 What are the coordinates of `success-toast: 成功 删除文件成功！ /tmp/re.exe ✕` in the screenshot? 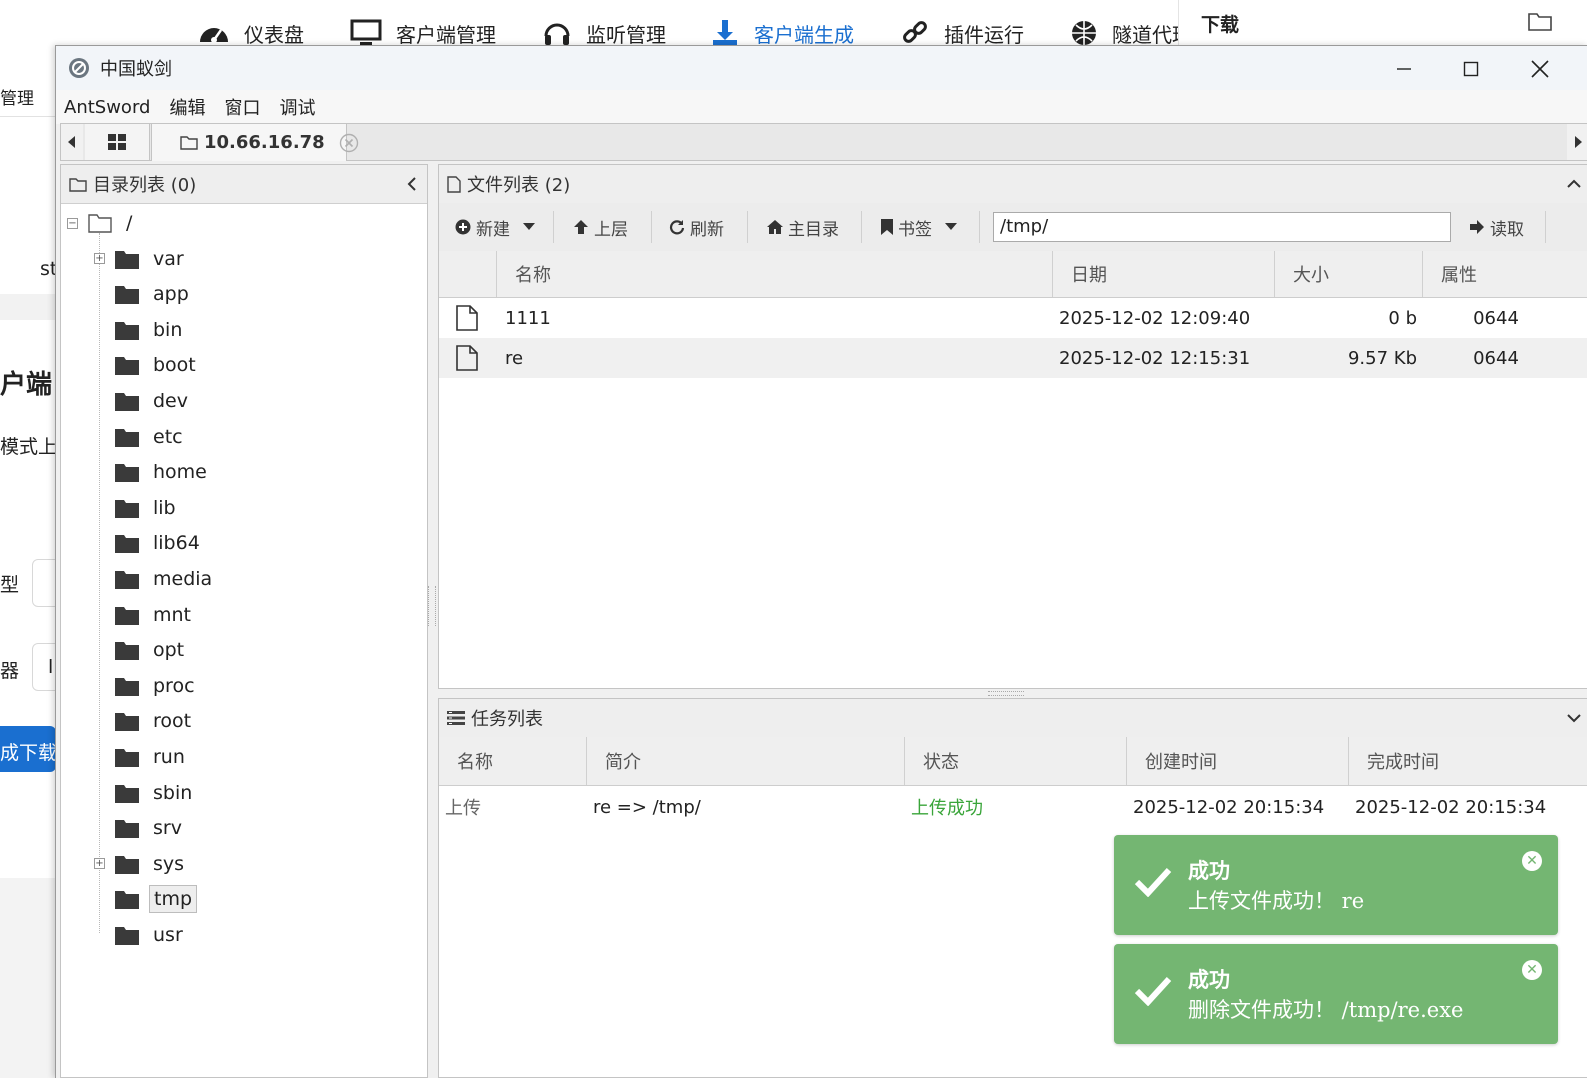 It's located at (1336, 994).